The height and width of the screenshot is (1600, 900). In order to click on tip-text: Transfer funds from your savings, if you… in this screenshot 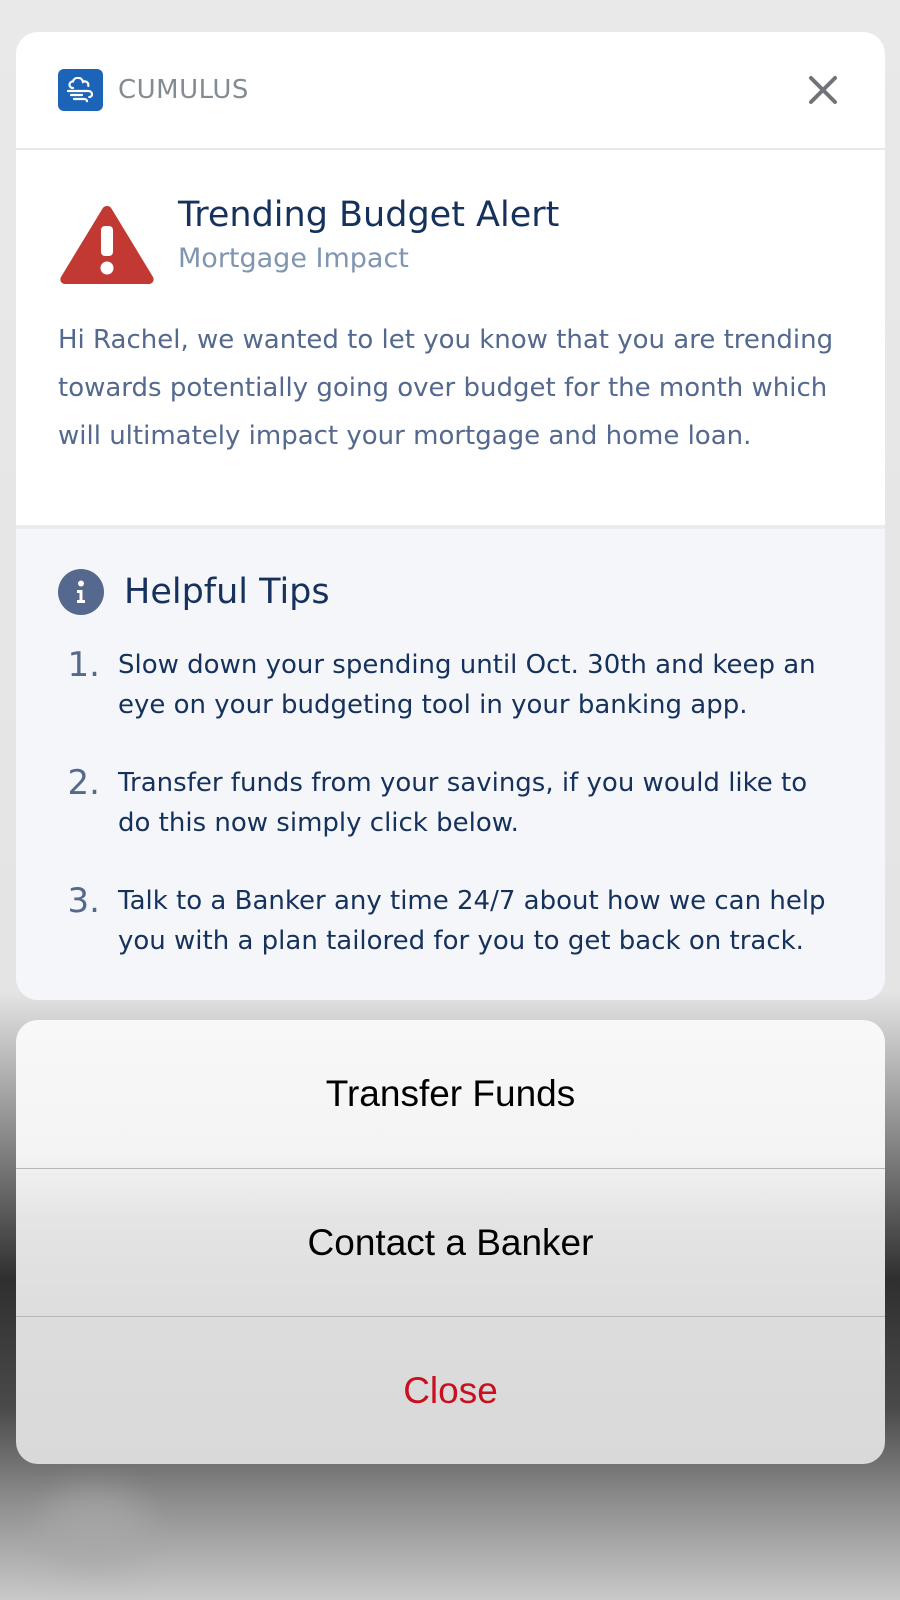, I will do `click(463, 803)`.